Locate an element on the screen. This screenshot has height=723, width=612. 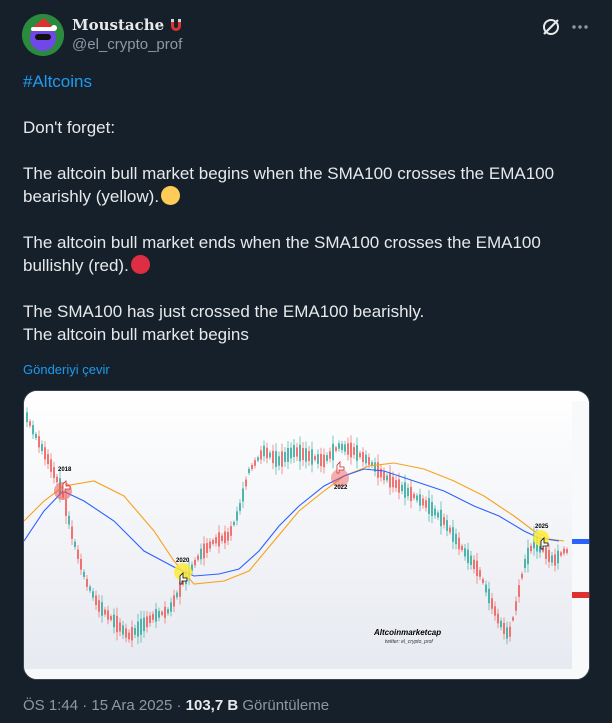
watermark-title: Altcoinmarketcap is located at coordinates (407, 632).